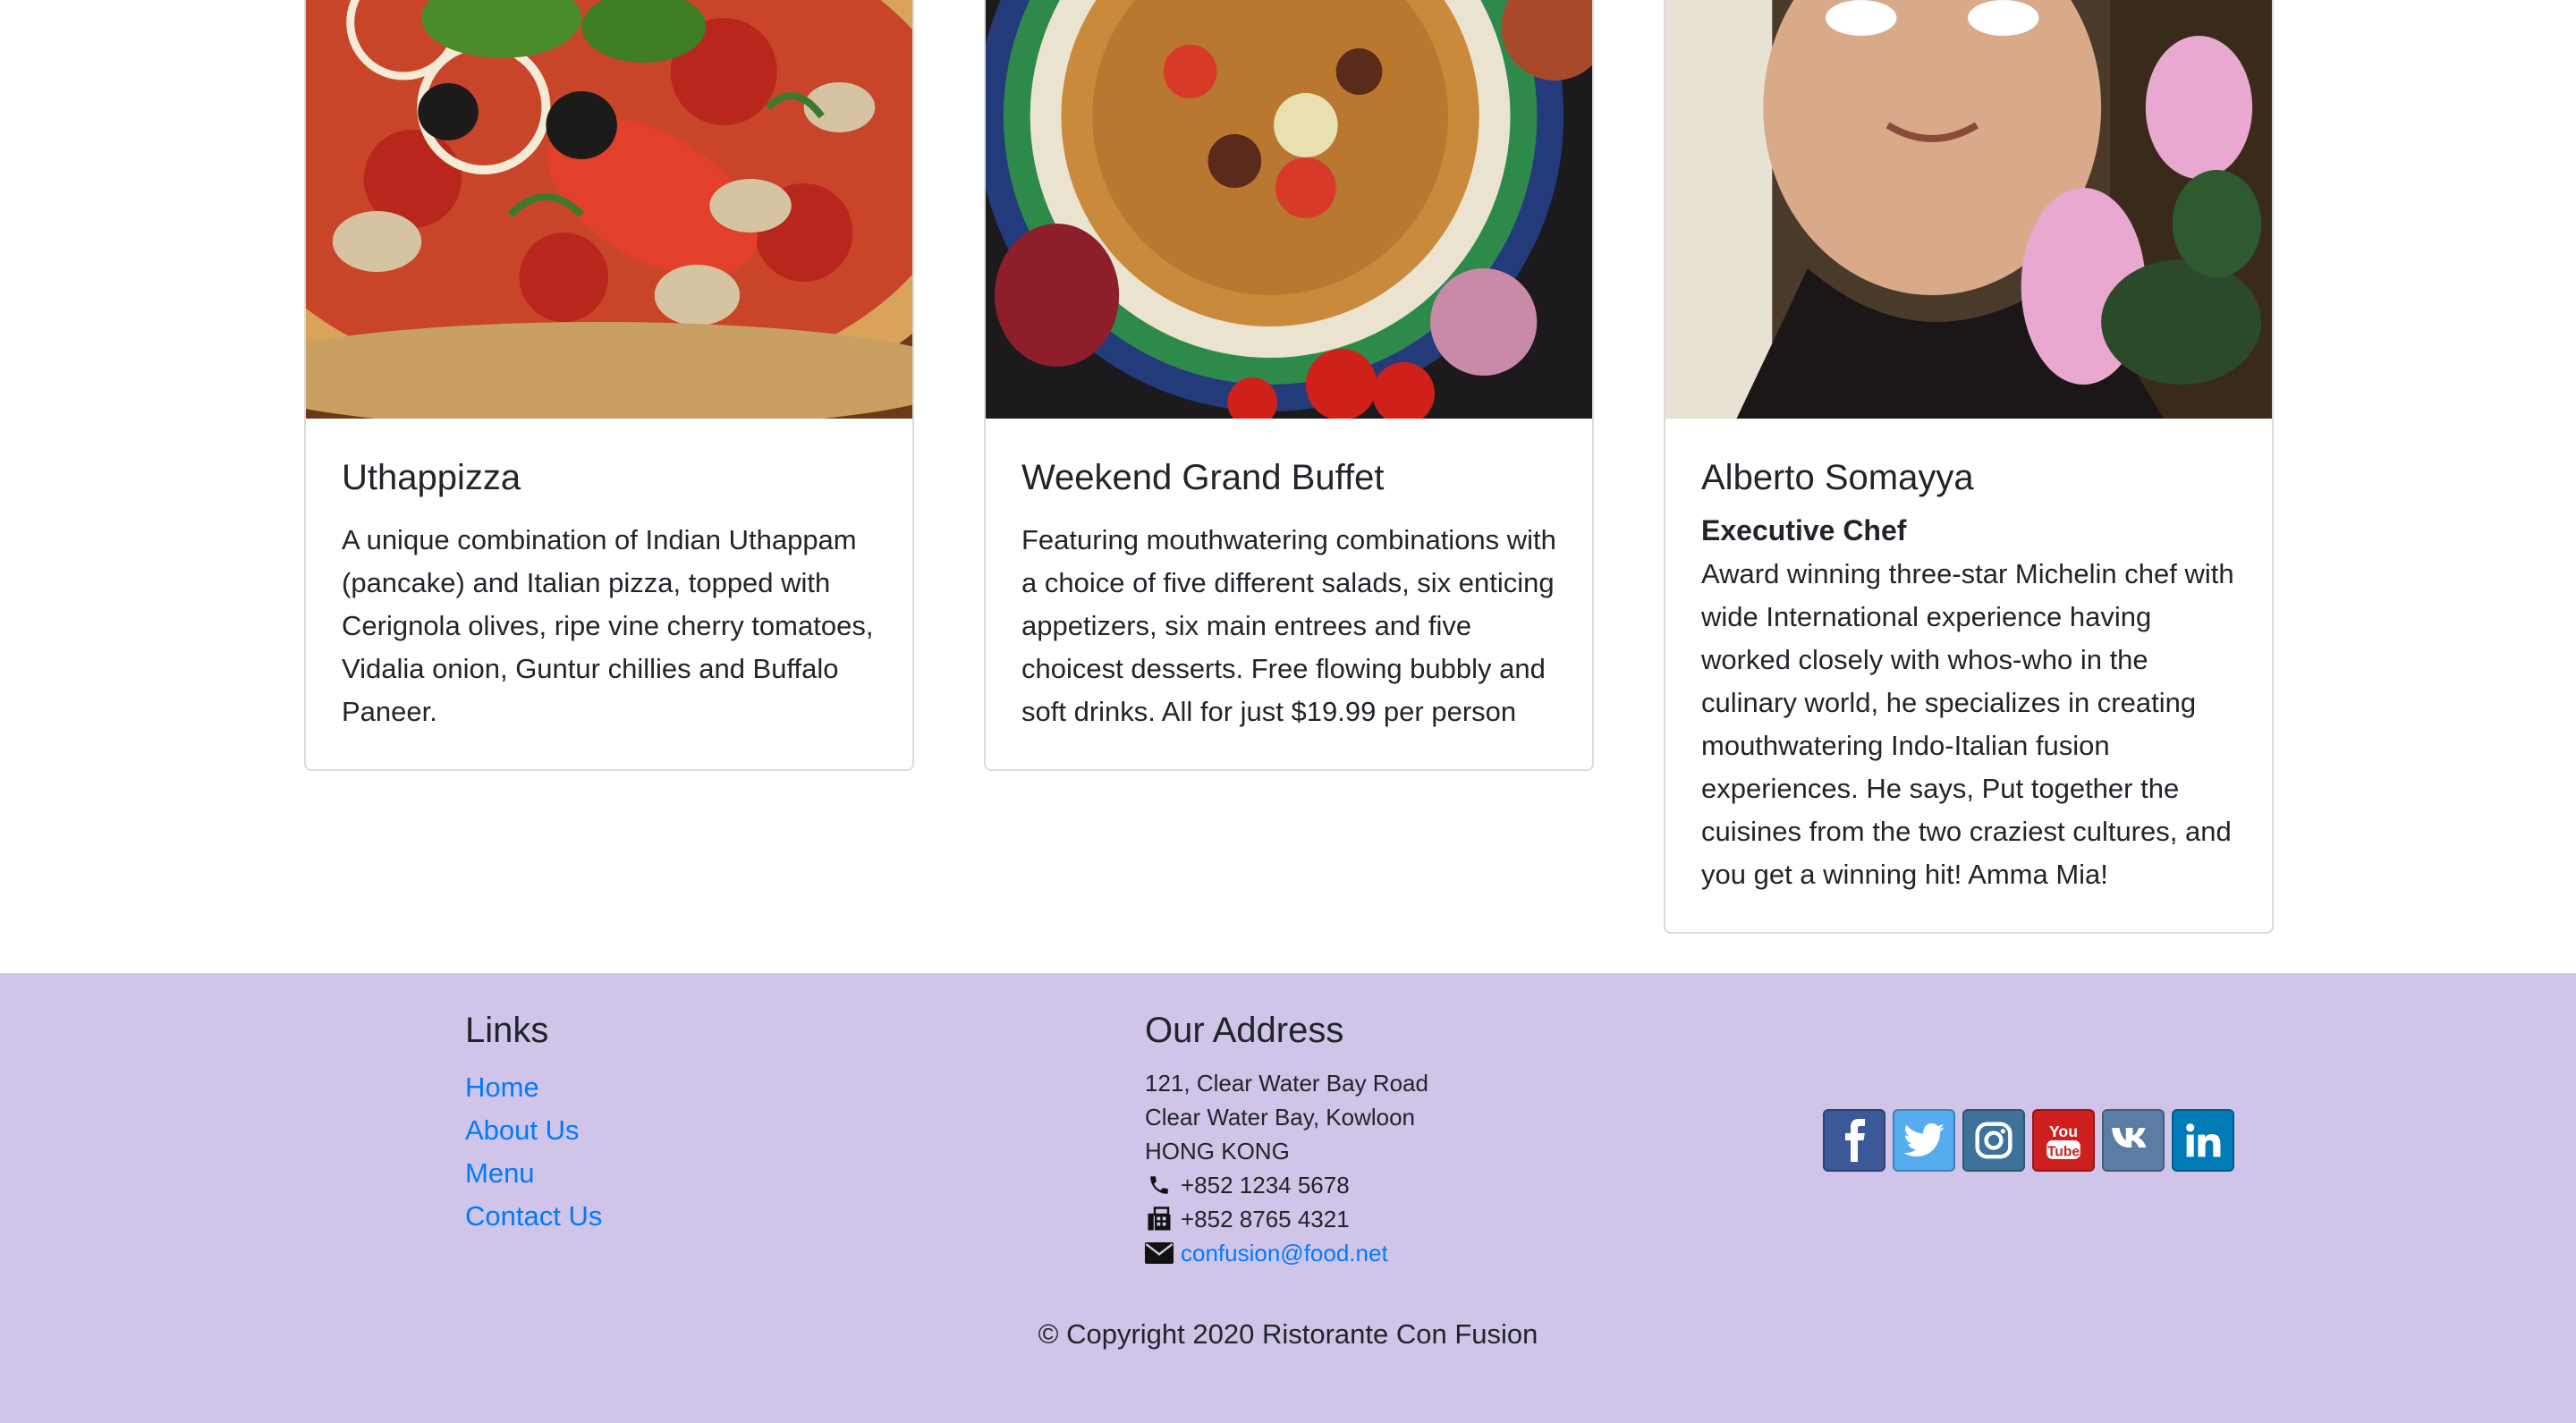 The image size is (2576, 1423). I want to click on footer-links-section: Links Home About Us Menu Contact Us, so click(533, 1123).